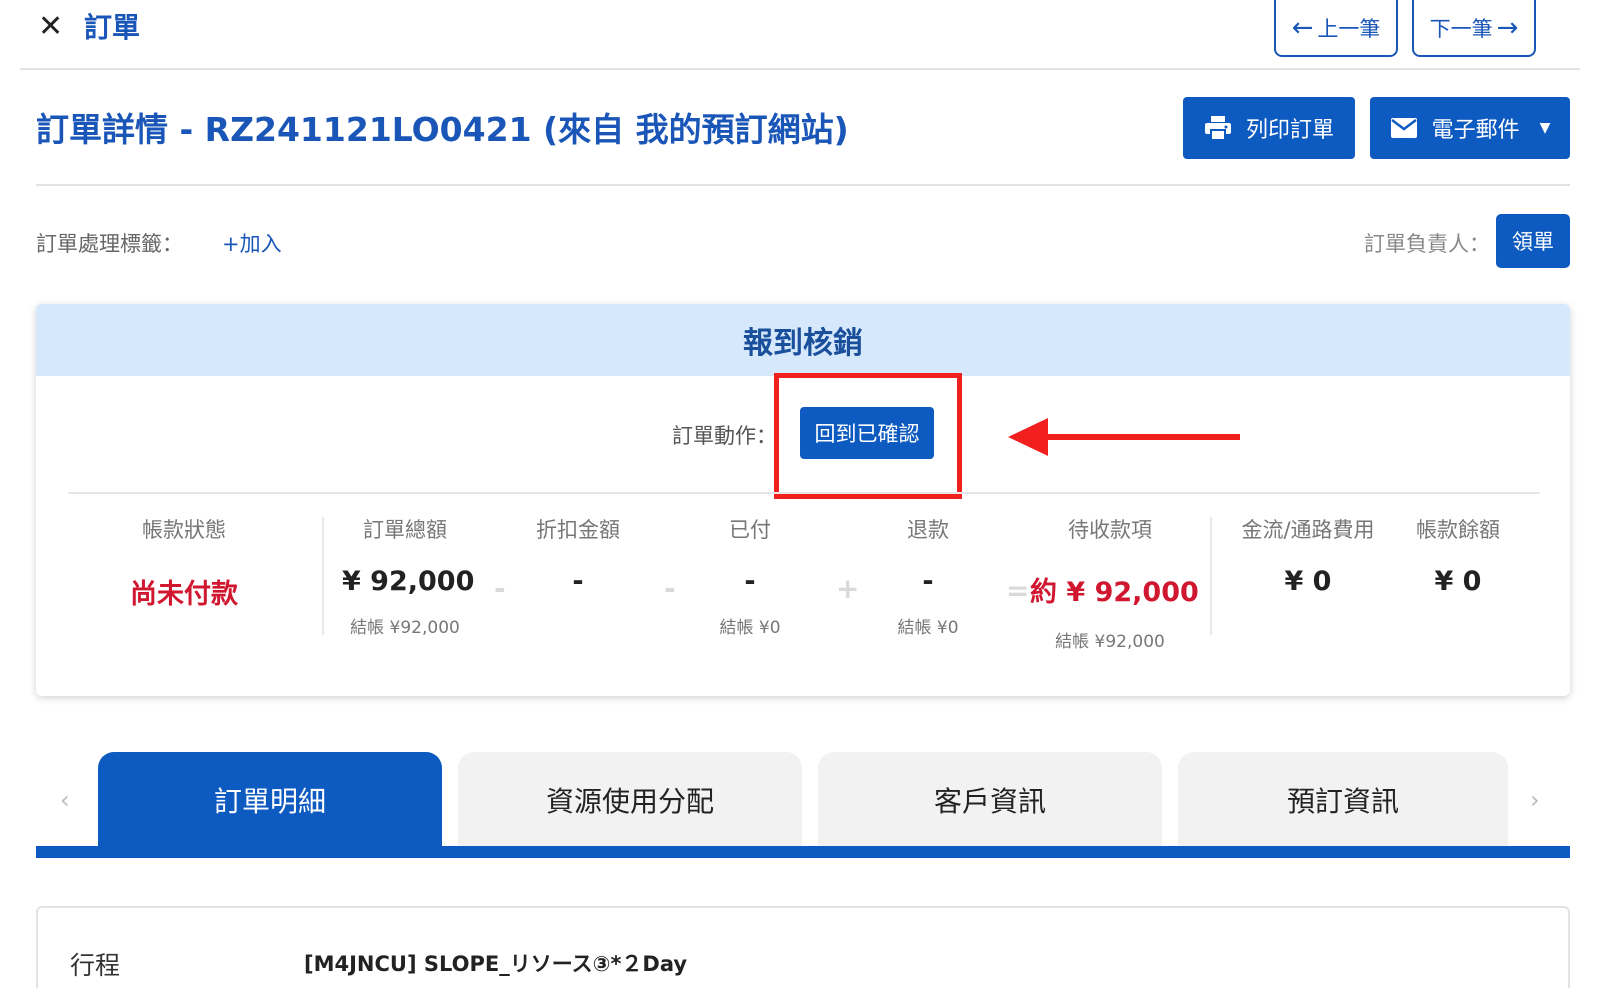 The height and width of the screenshot is (988, 1600). What do you see at coordinates (405, 628) in the screenshot?
I see `order-total-sub: 結帳 ¥92,000` at bounding box center [405, 628].